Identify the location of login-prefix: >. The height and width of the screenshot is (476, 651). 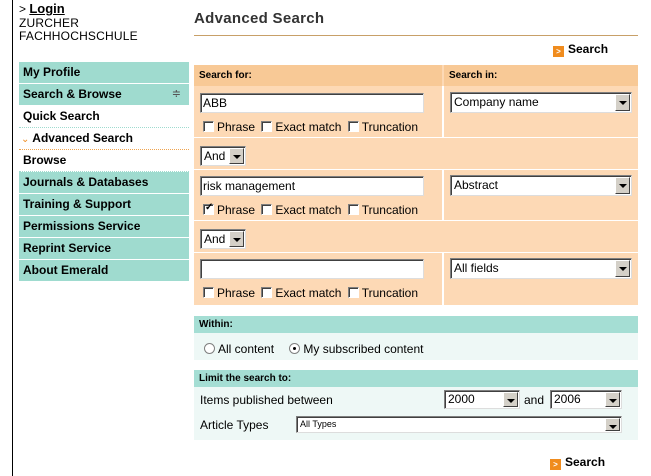
(23, 9).